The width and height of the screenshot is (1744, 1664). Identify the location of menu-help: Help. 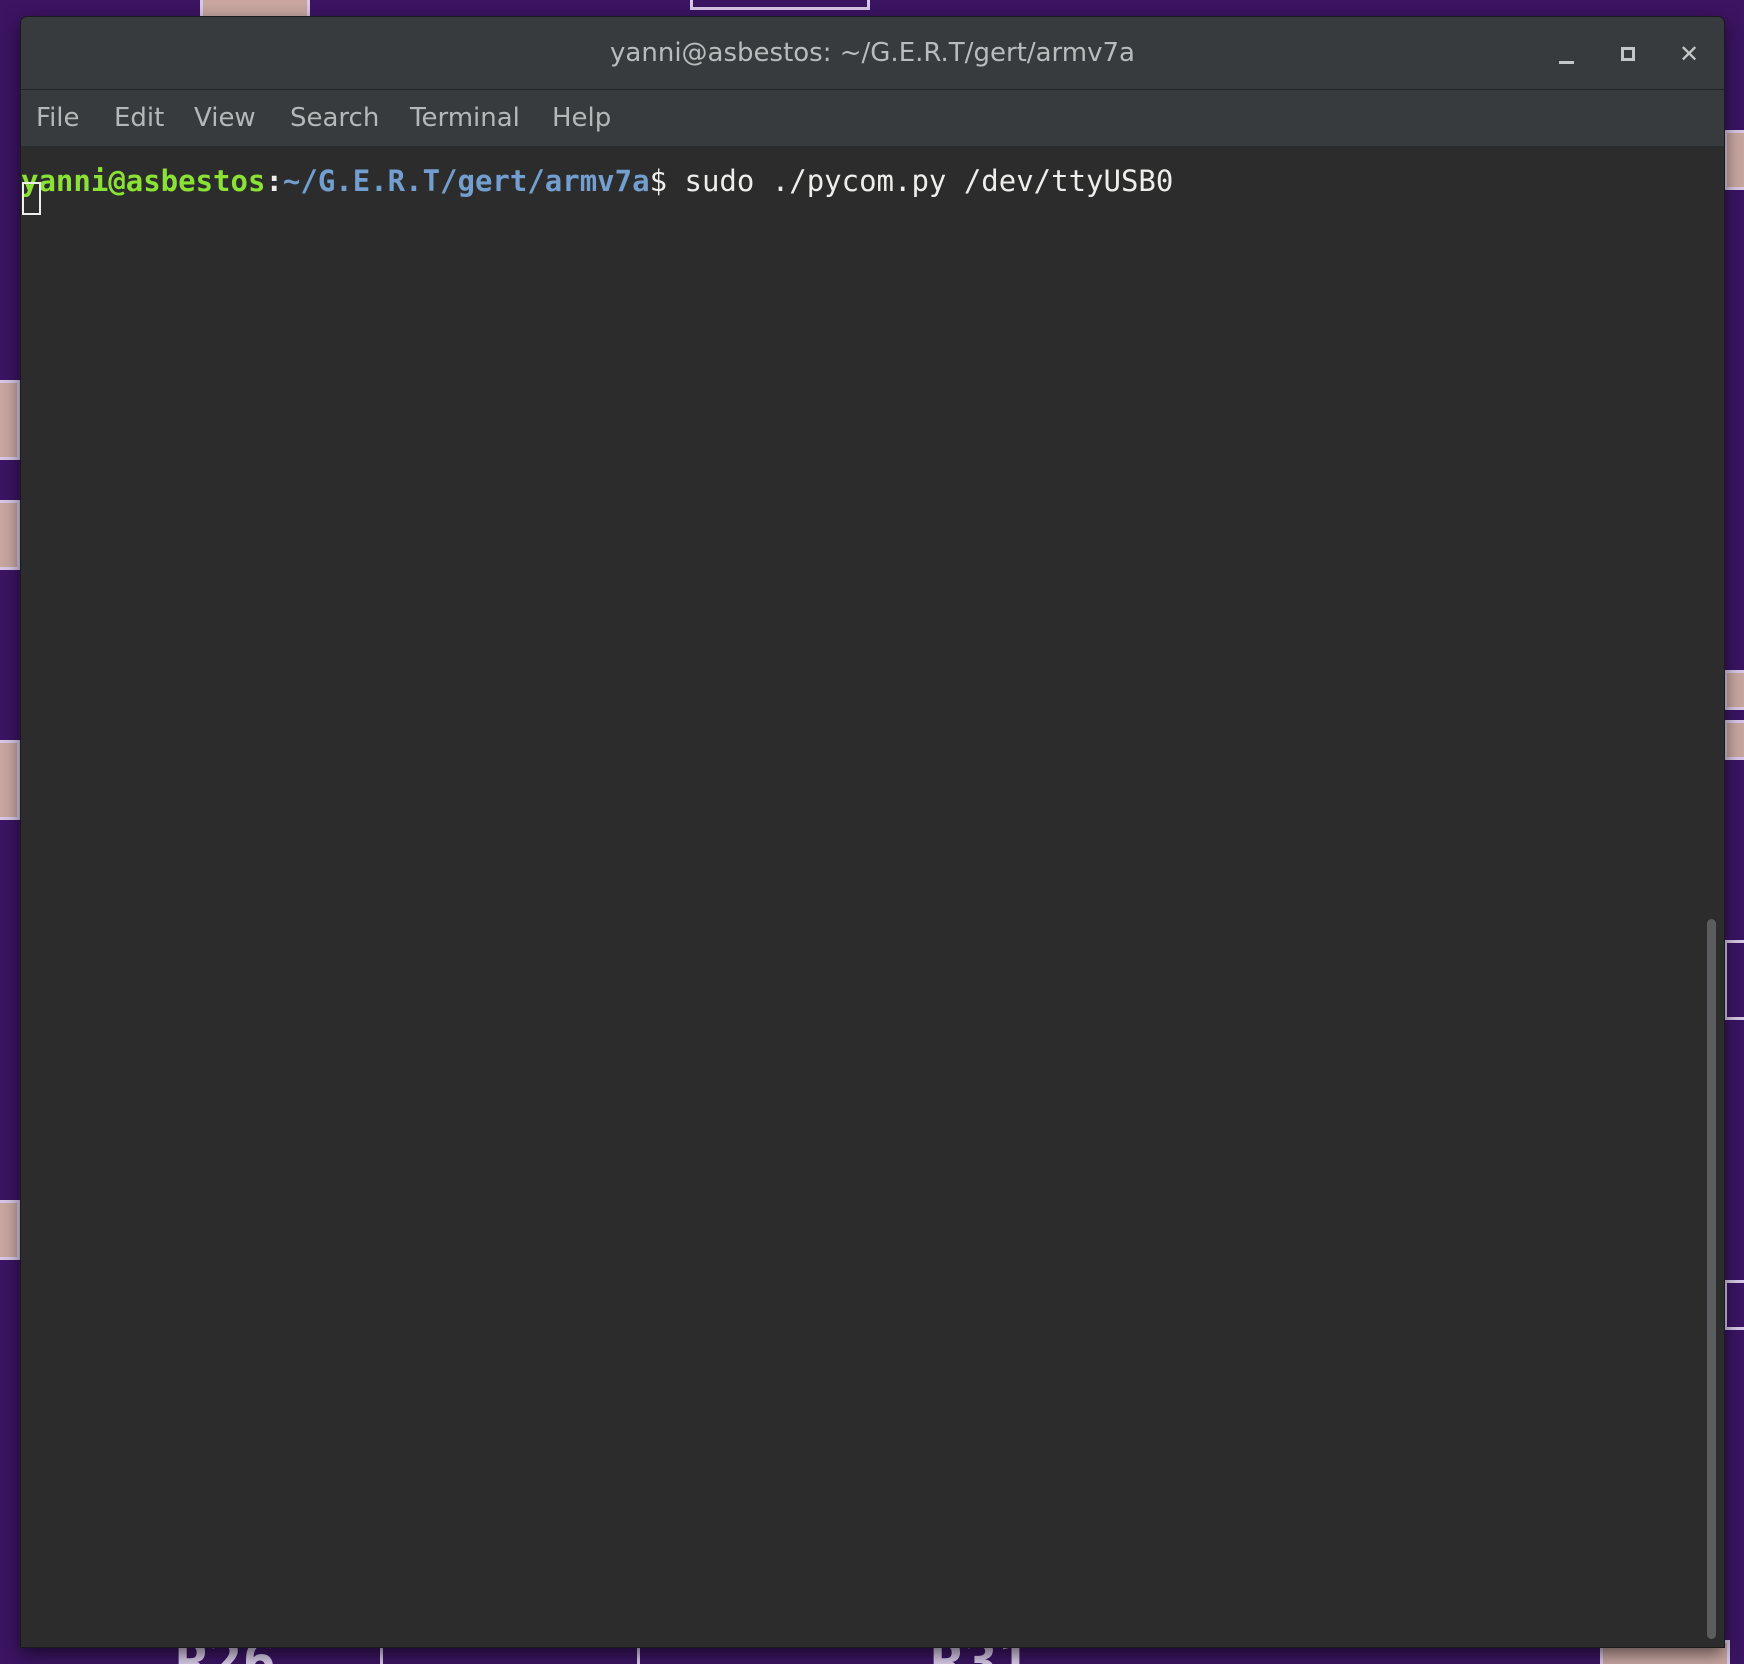
(581, 118).